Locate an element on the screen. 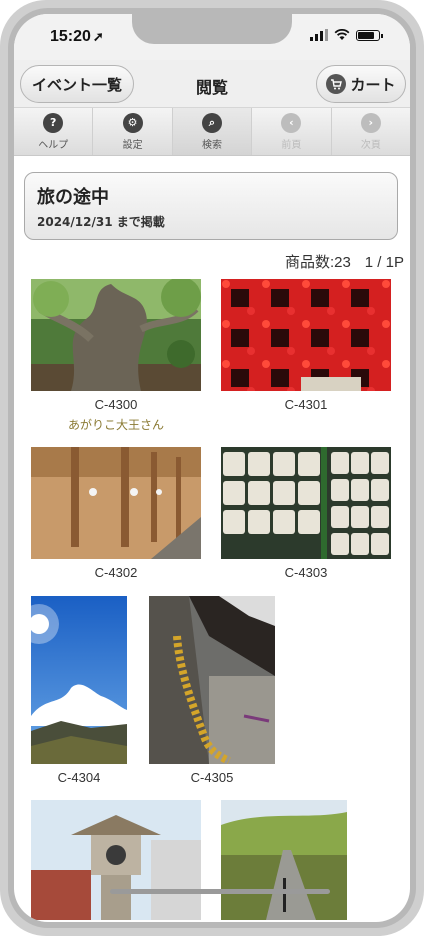 This screenshot has height=936, width=424. gear-icon: ⚙ is located at coordinates (132, 122).